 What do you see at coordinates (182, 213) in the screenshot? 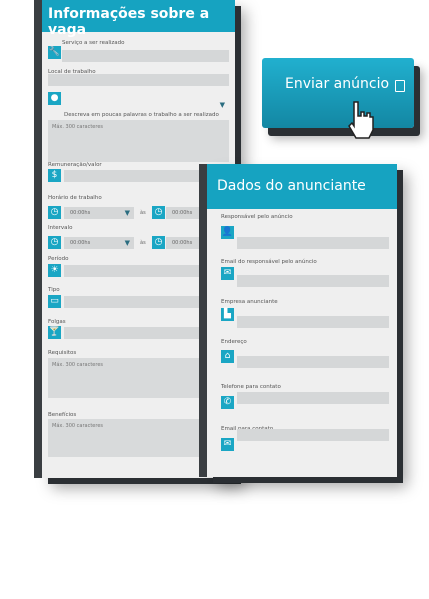
I see `hours-to-value: 00:00hs` at bounding box center [182, 213].